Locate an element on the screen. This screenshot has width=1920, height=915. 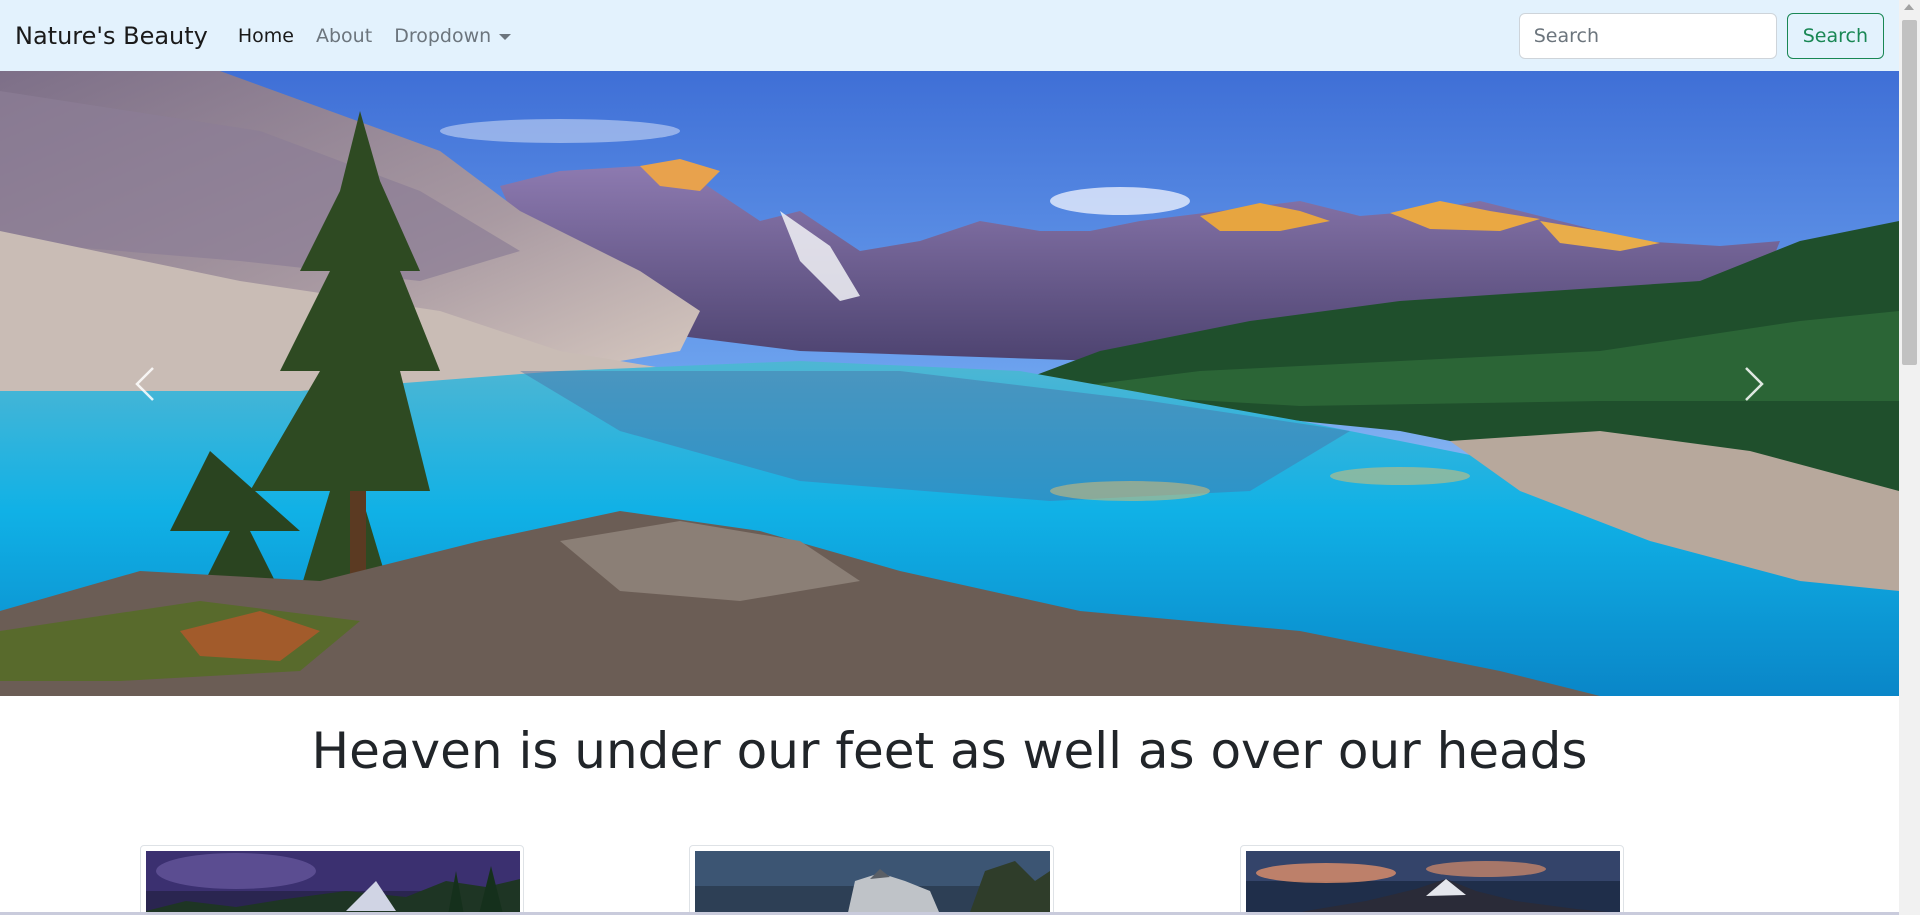
caret-down-icon is located at coordinates (505, 36).